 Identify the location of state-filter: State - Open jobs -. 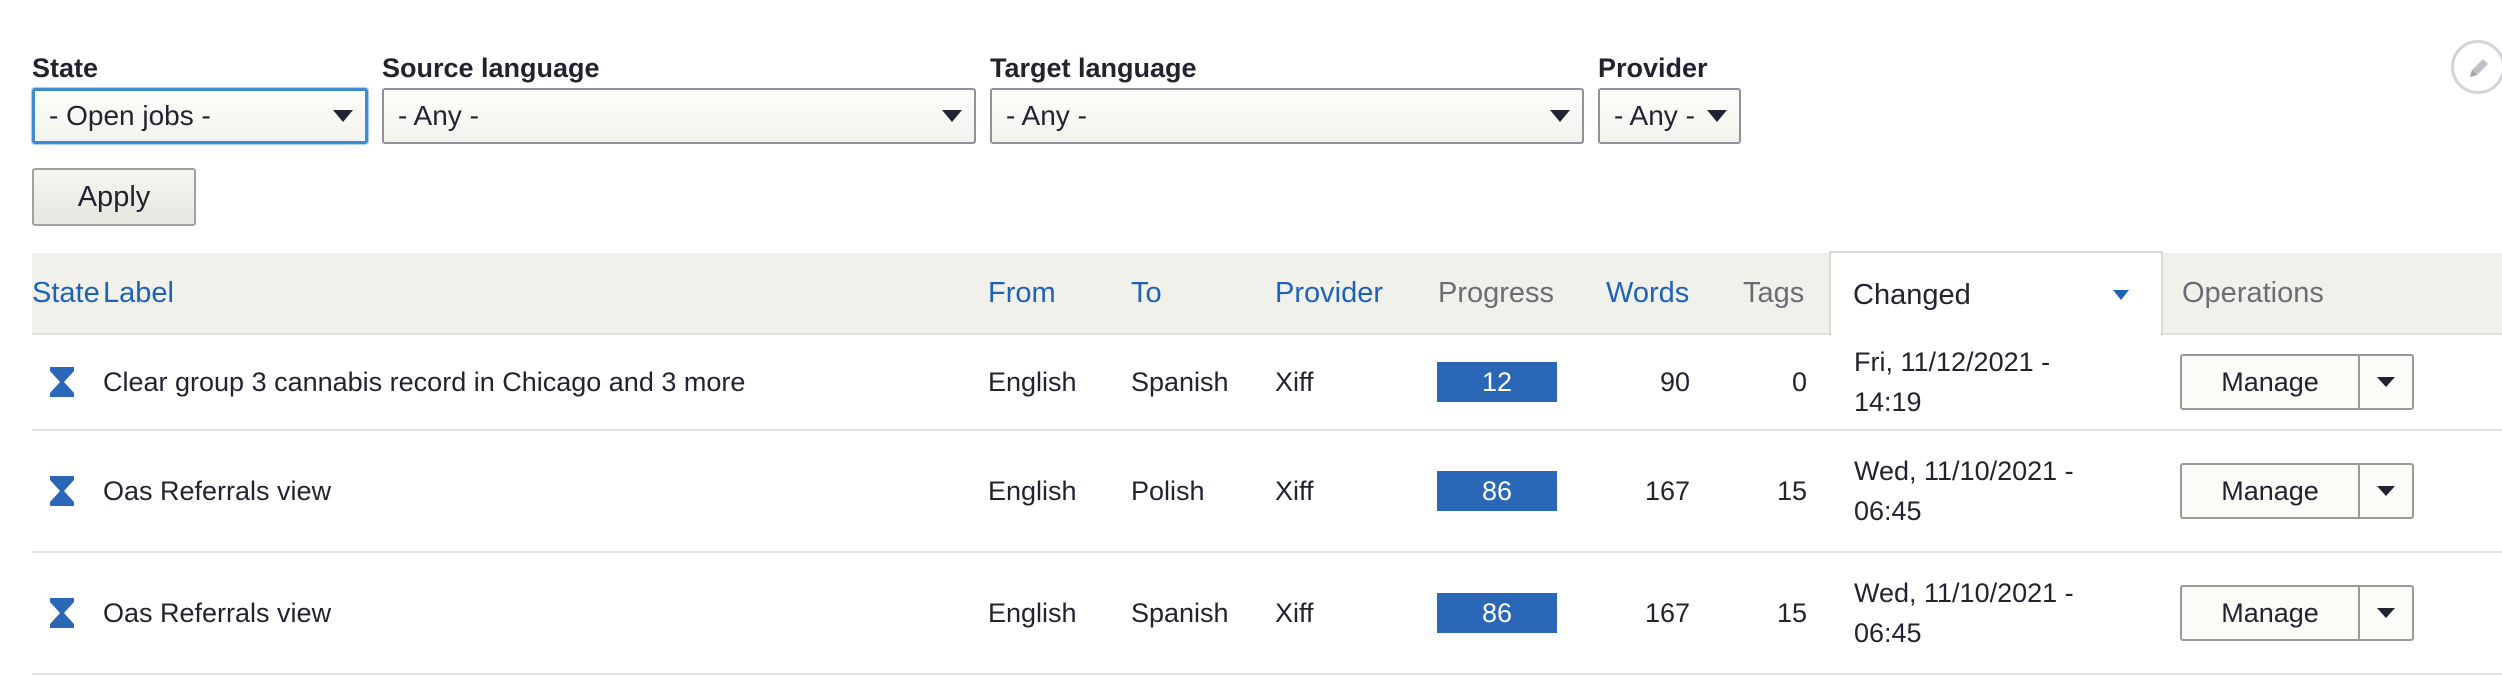
(200, 96).